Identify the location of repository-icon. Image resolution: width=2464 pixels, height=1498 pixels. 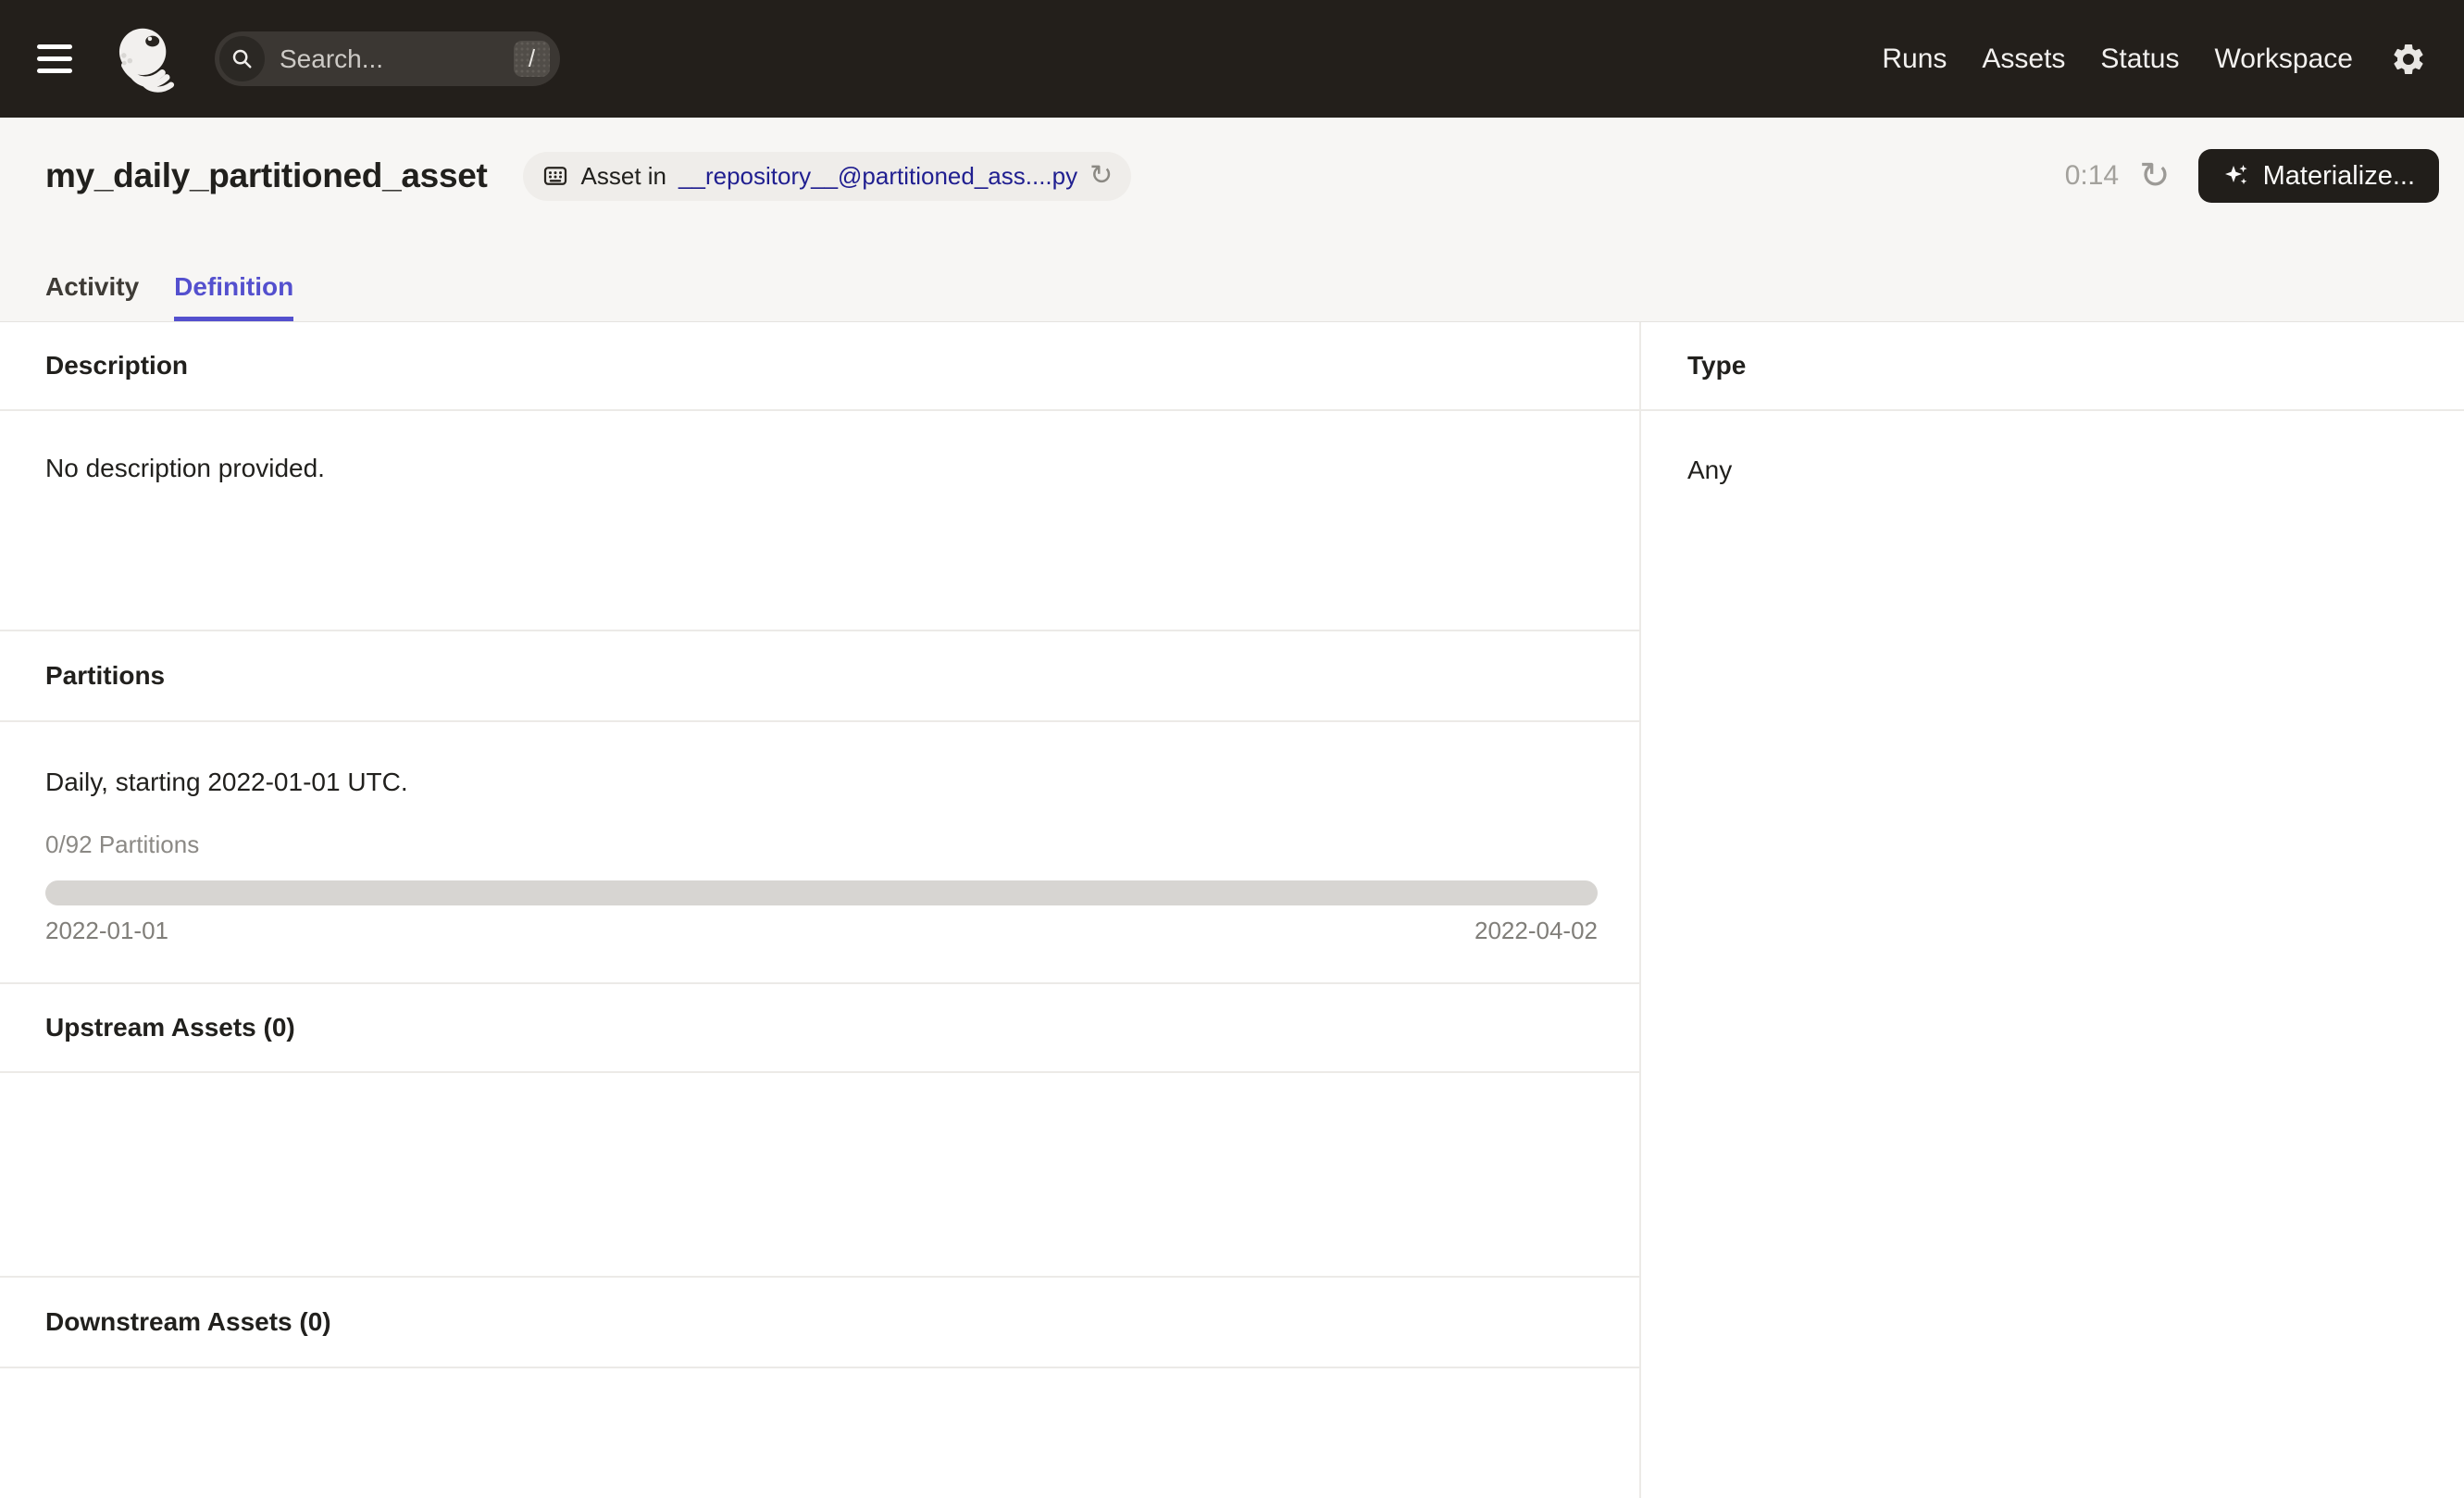
(555, 176).